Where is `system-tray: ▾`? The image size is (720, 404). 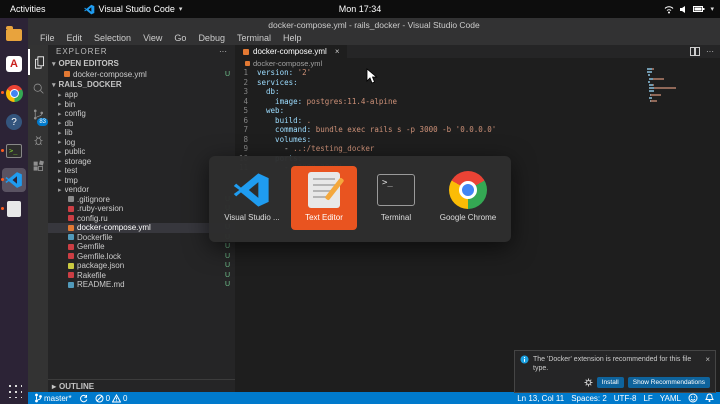
system-tray: ▾ is located at coordinates (689, 9).